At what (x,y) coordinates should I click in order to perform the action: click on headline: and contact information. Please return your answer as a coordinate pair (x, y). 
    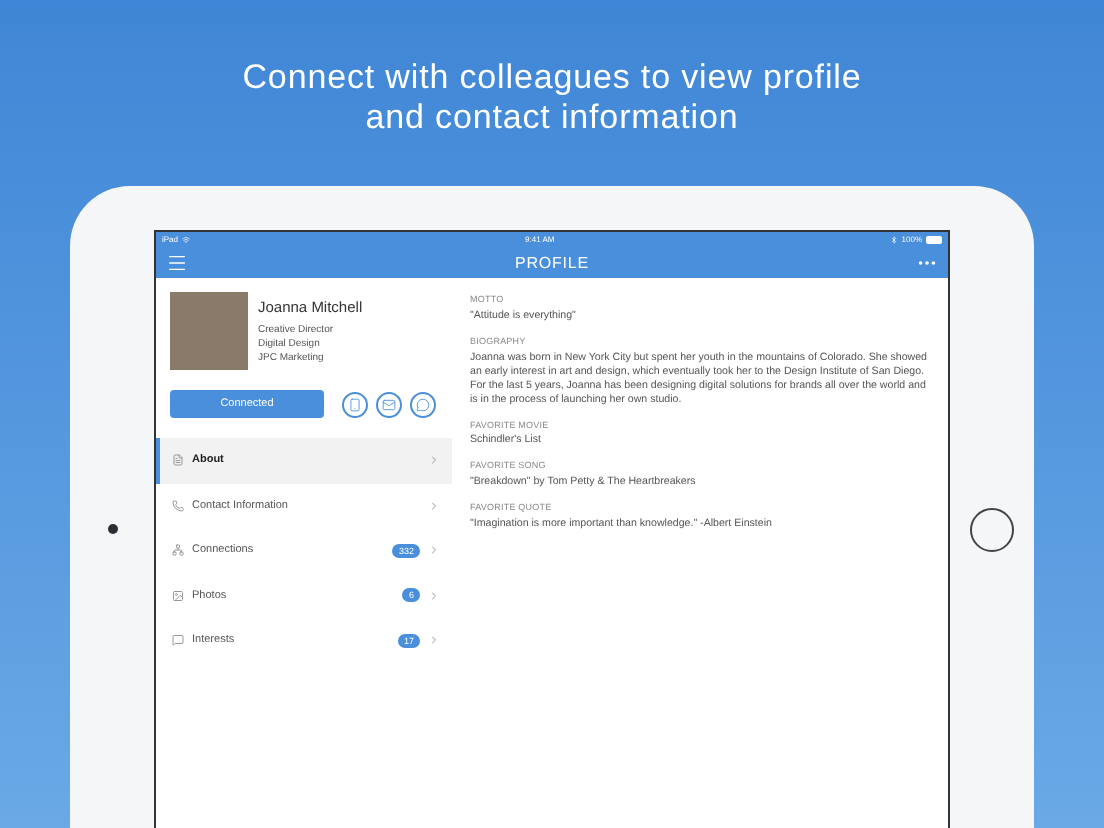
    Looking at the image, I should click on (552, 118).